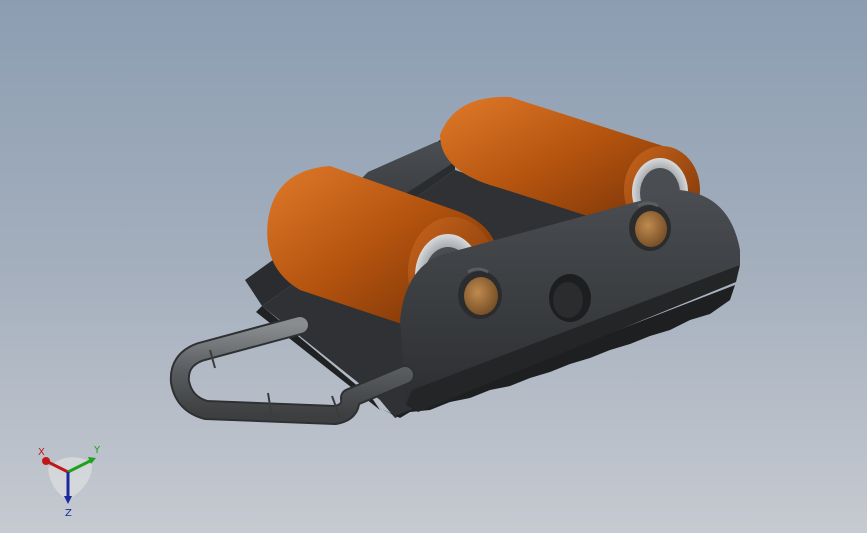 The image size is (867, 533). What do you see at coordinates (97, 450) in the screenshot?
I see `y-axis-label: Y` at bounding box center [97, 450].